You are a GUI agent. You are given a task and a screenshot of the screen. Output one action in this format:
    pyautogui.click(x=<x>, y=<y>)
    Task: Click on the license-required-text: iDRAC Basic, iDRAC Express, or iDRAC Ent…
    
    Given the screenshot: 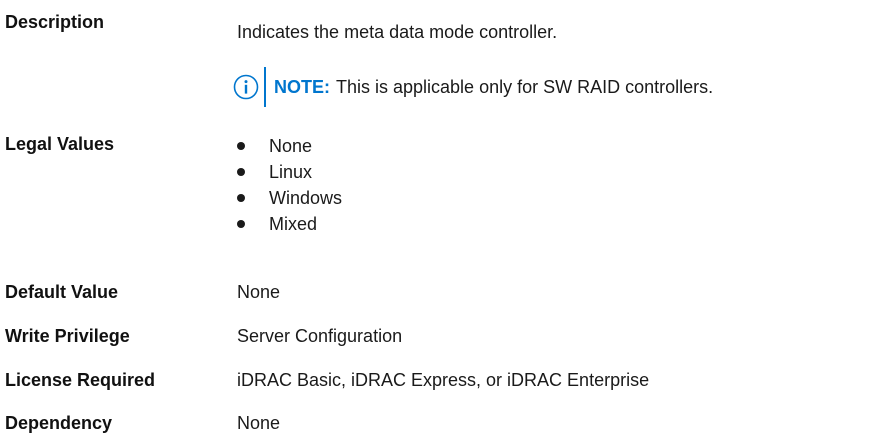 What is the action you would take?
    pyautogui.click(x=443, y=380)
    